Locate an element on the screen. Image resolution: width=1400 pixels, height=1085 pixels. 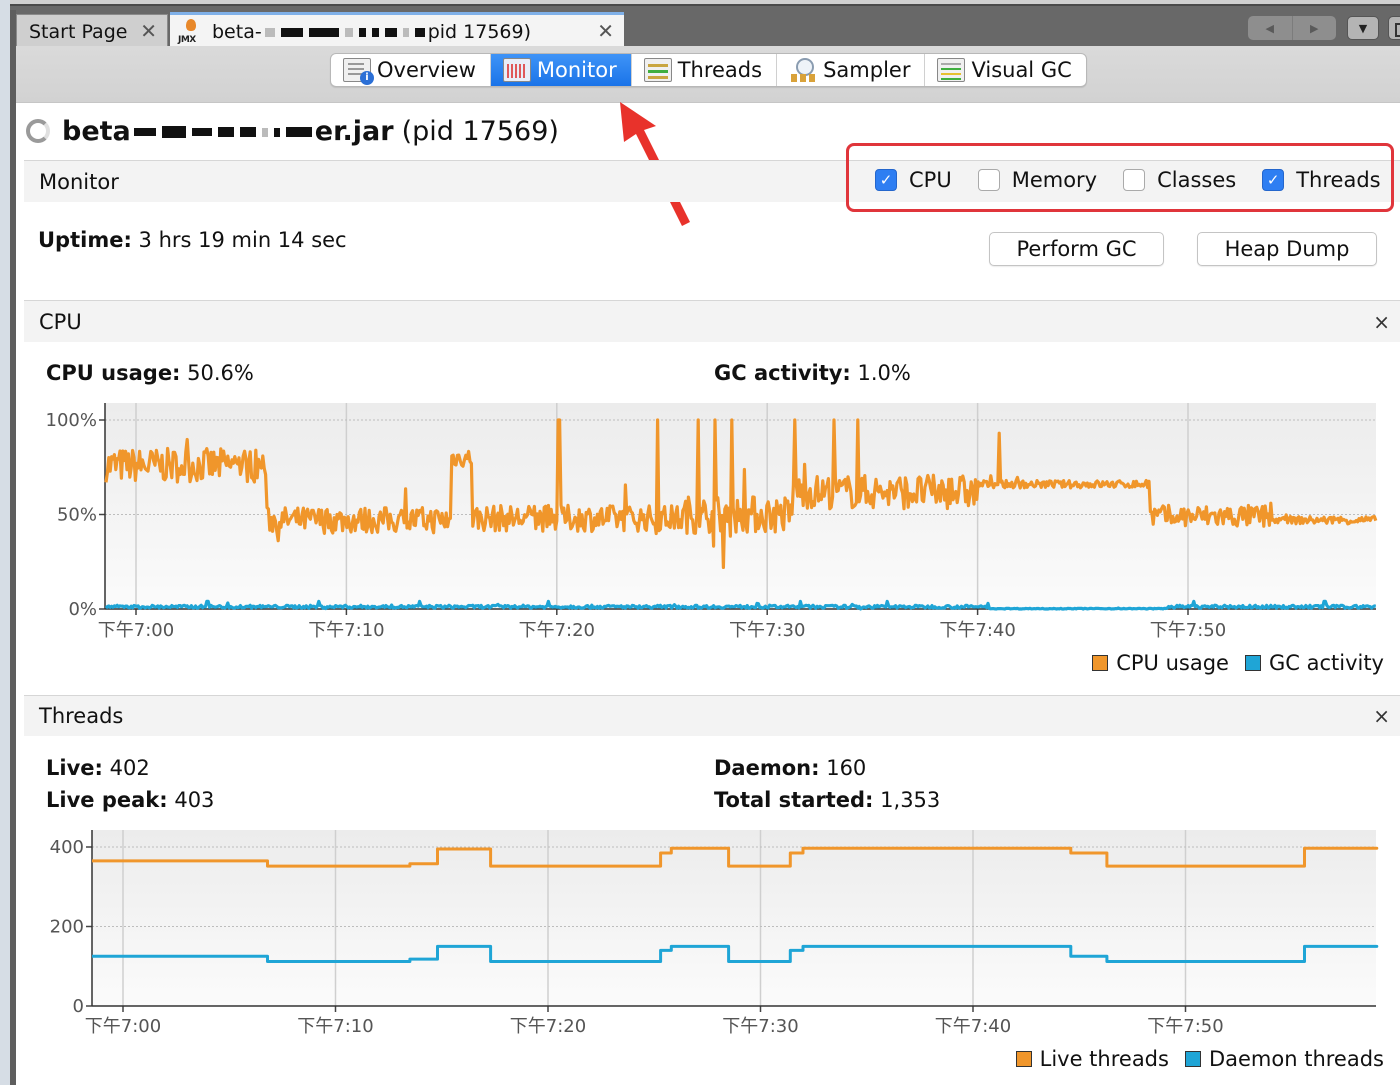
jmx-application-icon: JMX is located at coordinates (191, 31).